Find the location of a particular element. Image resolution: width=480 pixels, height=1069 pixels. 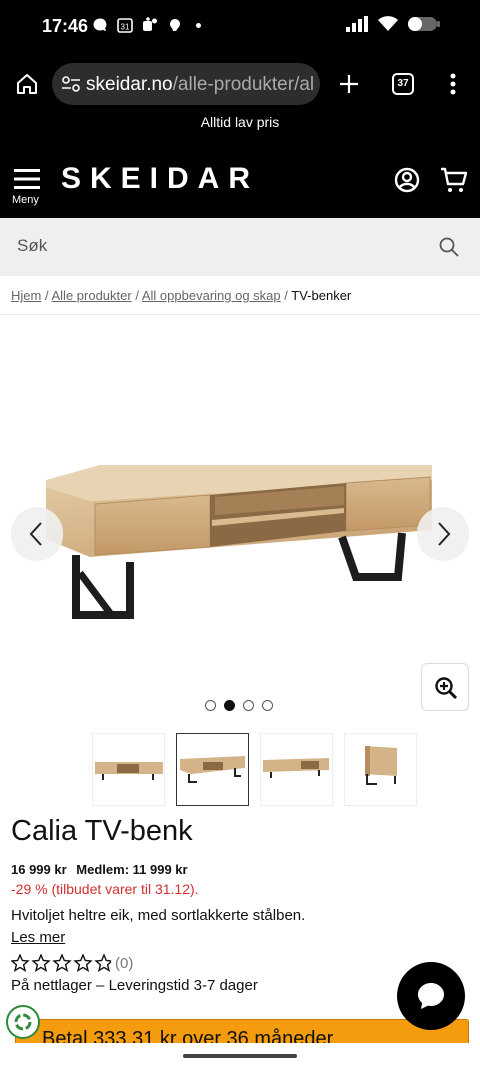

notification-icons: 31 is located at coordinates (146, 25).